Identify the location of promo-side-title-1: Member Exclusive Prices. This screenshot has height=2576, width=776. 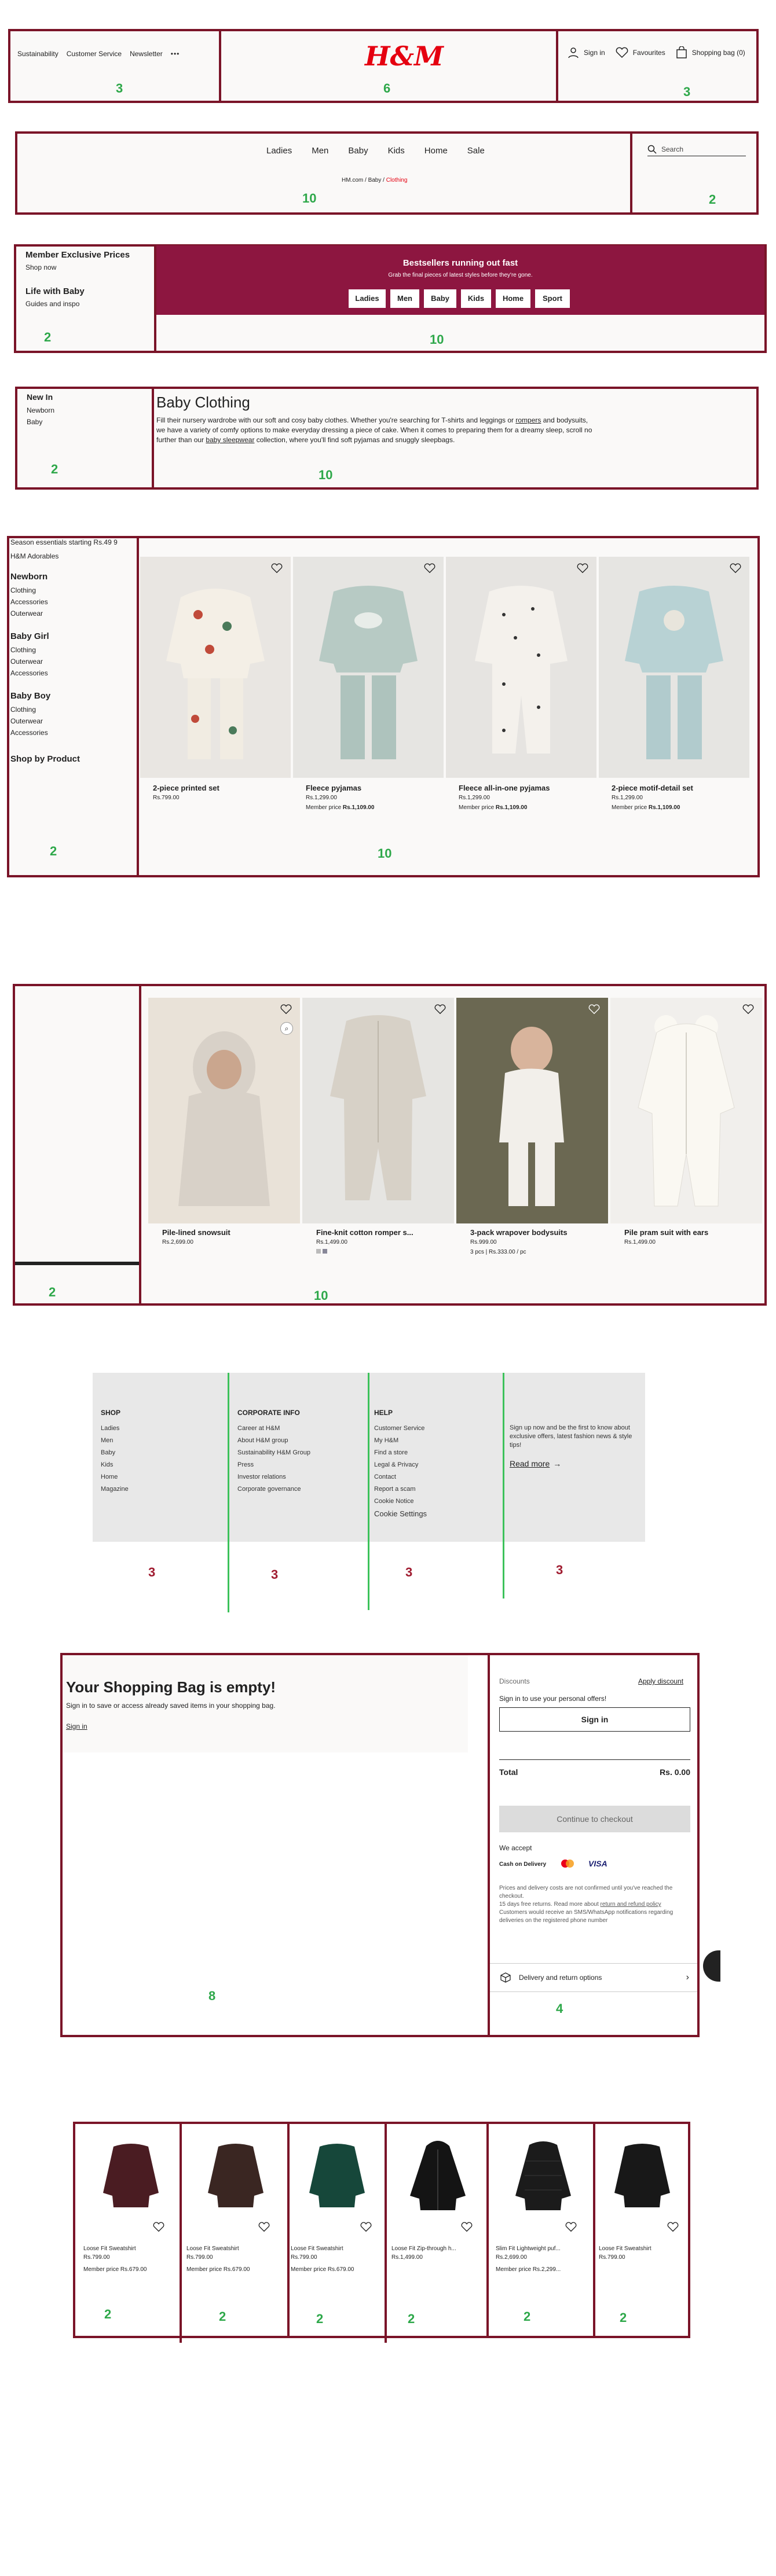
(89, 255).